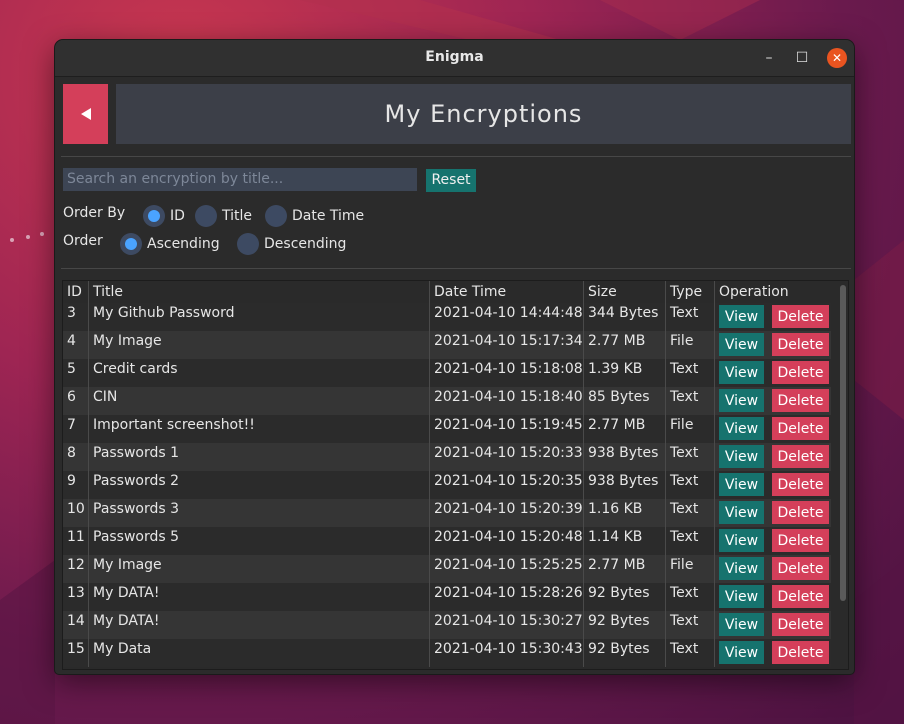  What do you see at coordinates (154, 216) in the screenshot?
I see `radio-order-by-id` at bounding box center [154, 216].